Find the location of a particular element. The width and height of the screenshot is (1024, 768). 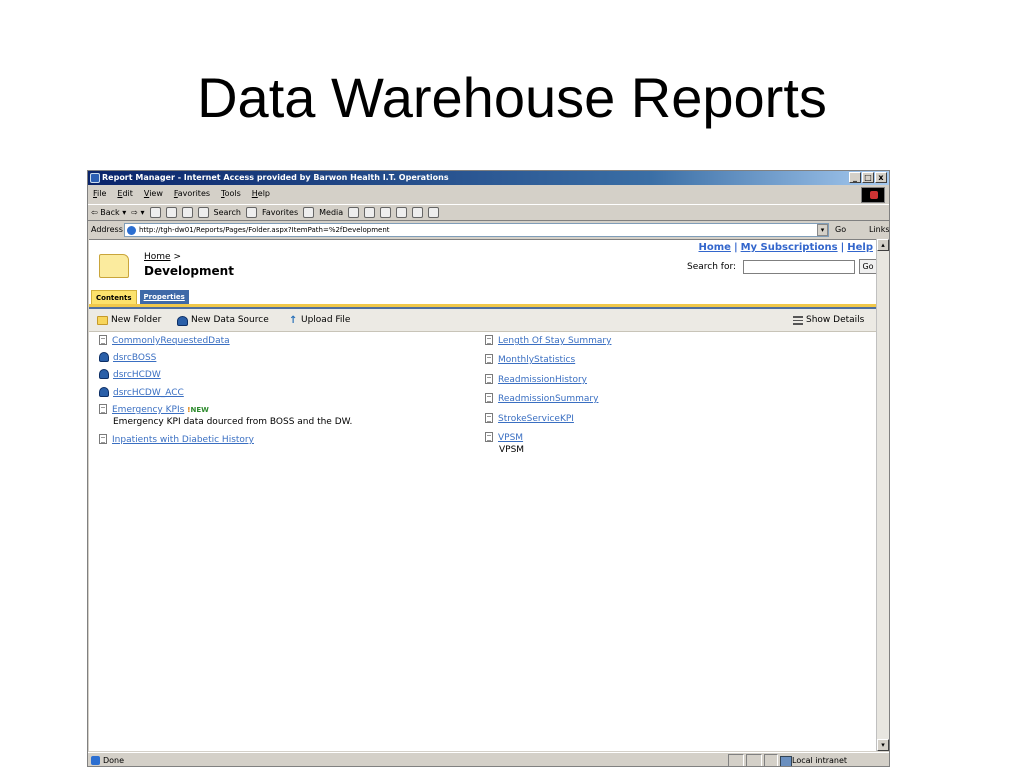

scroll-down-icon: ▾ is located at coordinates (883, 745).